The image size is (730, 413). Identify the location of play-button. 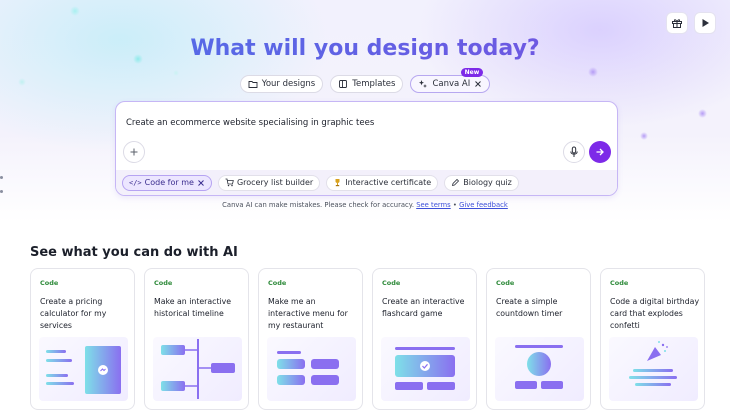
(705, 23).